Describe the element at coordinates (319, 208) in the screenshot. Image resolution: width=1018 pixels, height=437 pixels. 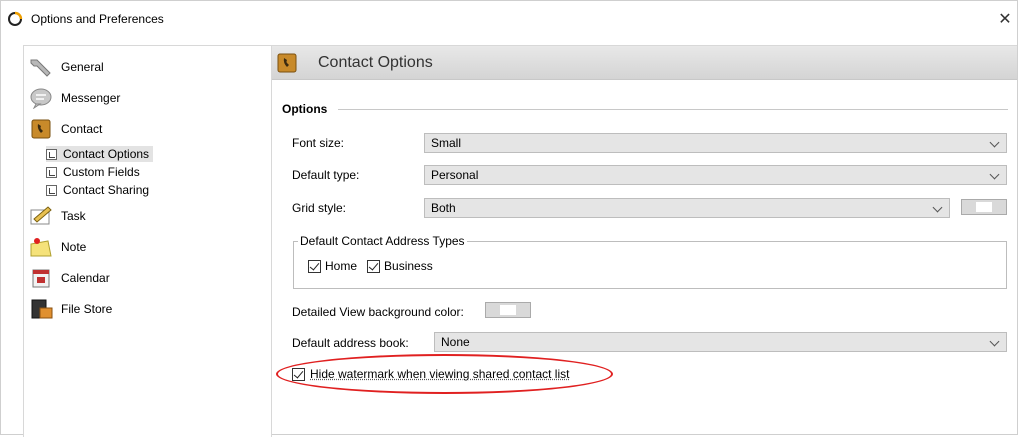
I see `grid-style-label: Grid style:` at that location.